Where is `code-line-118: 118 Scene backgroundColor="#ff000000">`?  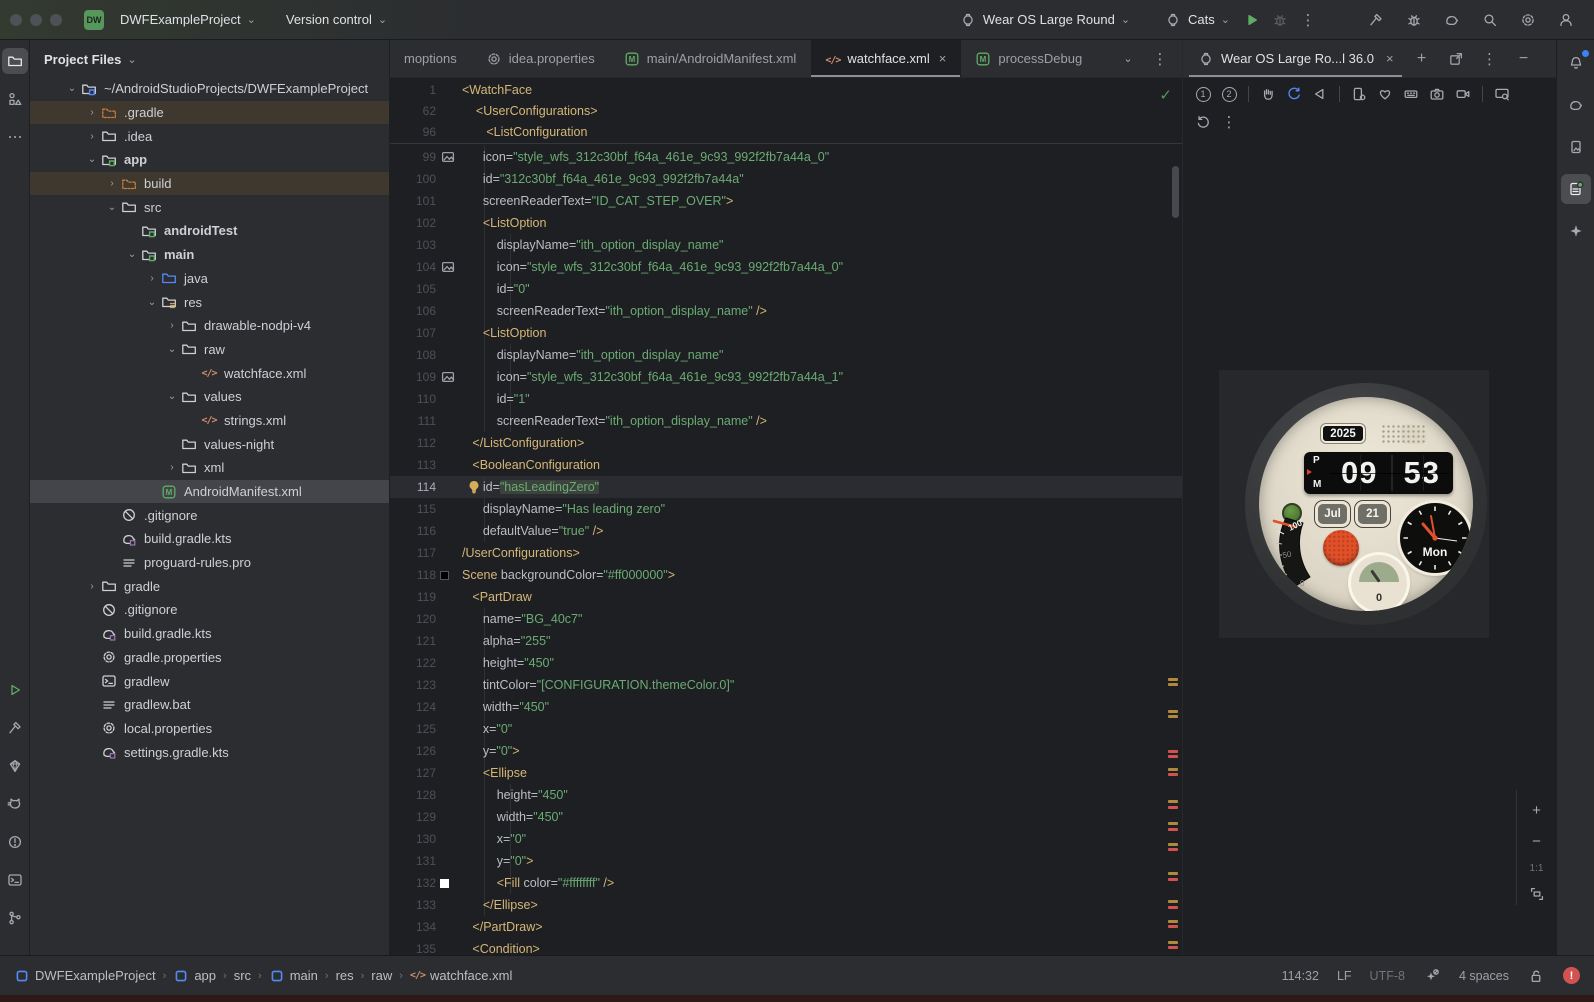
code-line-118: 118 Scene backgroundColor="#ff000000"> is located at coordinates (786, 575).